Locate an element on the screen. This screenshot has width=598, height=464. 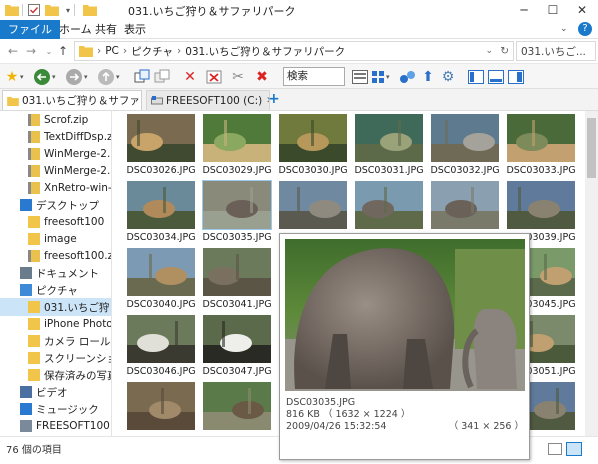
navigate-forward-icon is located at coordinates (74, 77).